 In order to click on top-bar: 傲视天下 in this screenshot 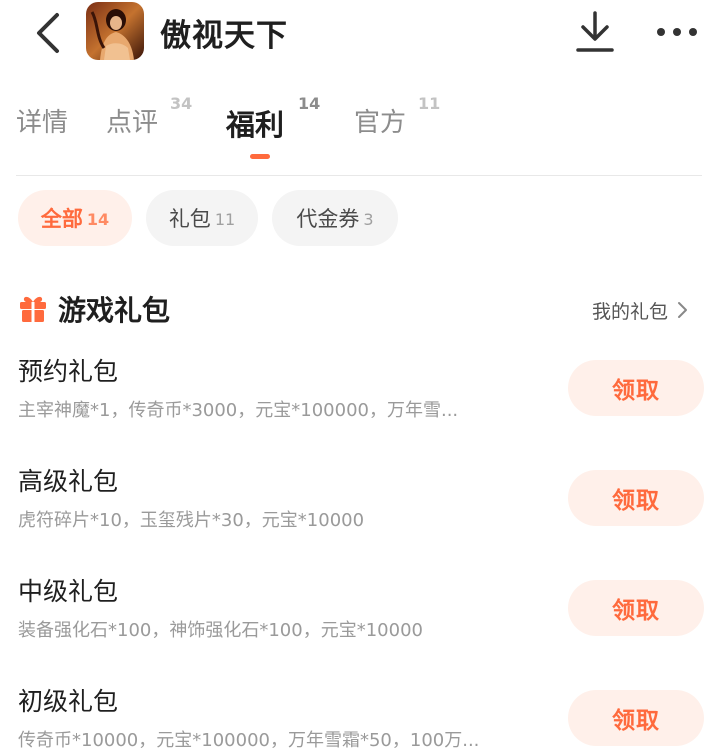, I will do `click(358, 35)`.